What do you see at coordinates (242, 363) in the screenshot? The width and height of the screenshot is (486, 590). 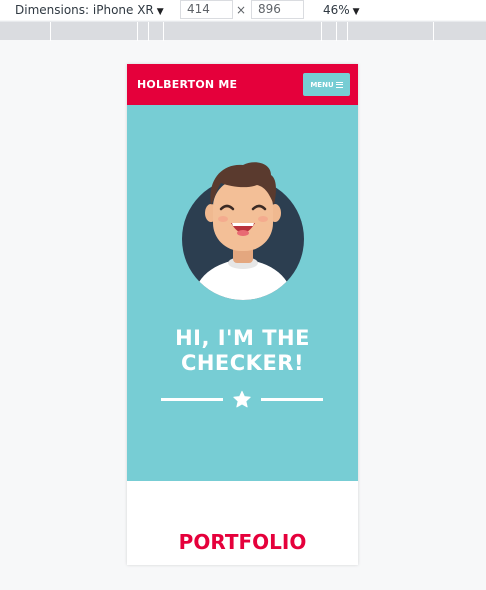 I see `hero-title-line: CHECKER!` at bounding box center [242, 363].